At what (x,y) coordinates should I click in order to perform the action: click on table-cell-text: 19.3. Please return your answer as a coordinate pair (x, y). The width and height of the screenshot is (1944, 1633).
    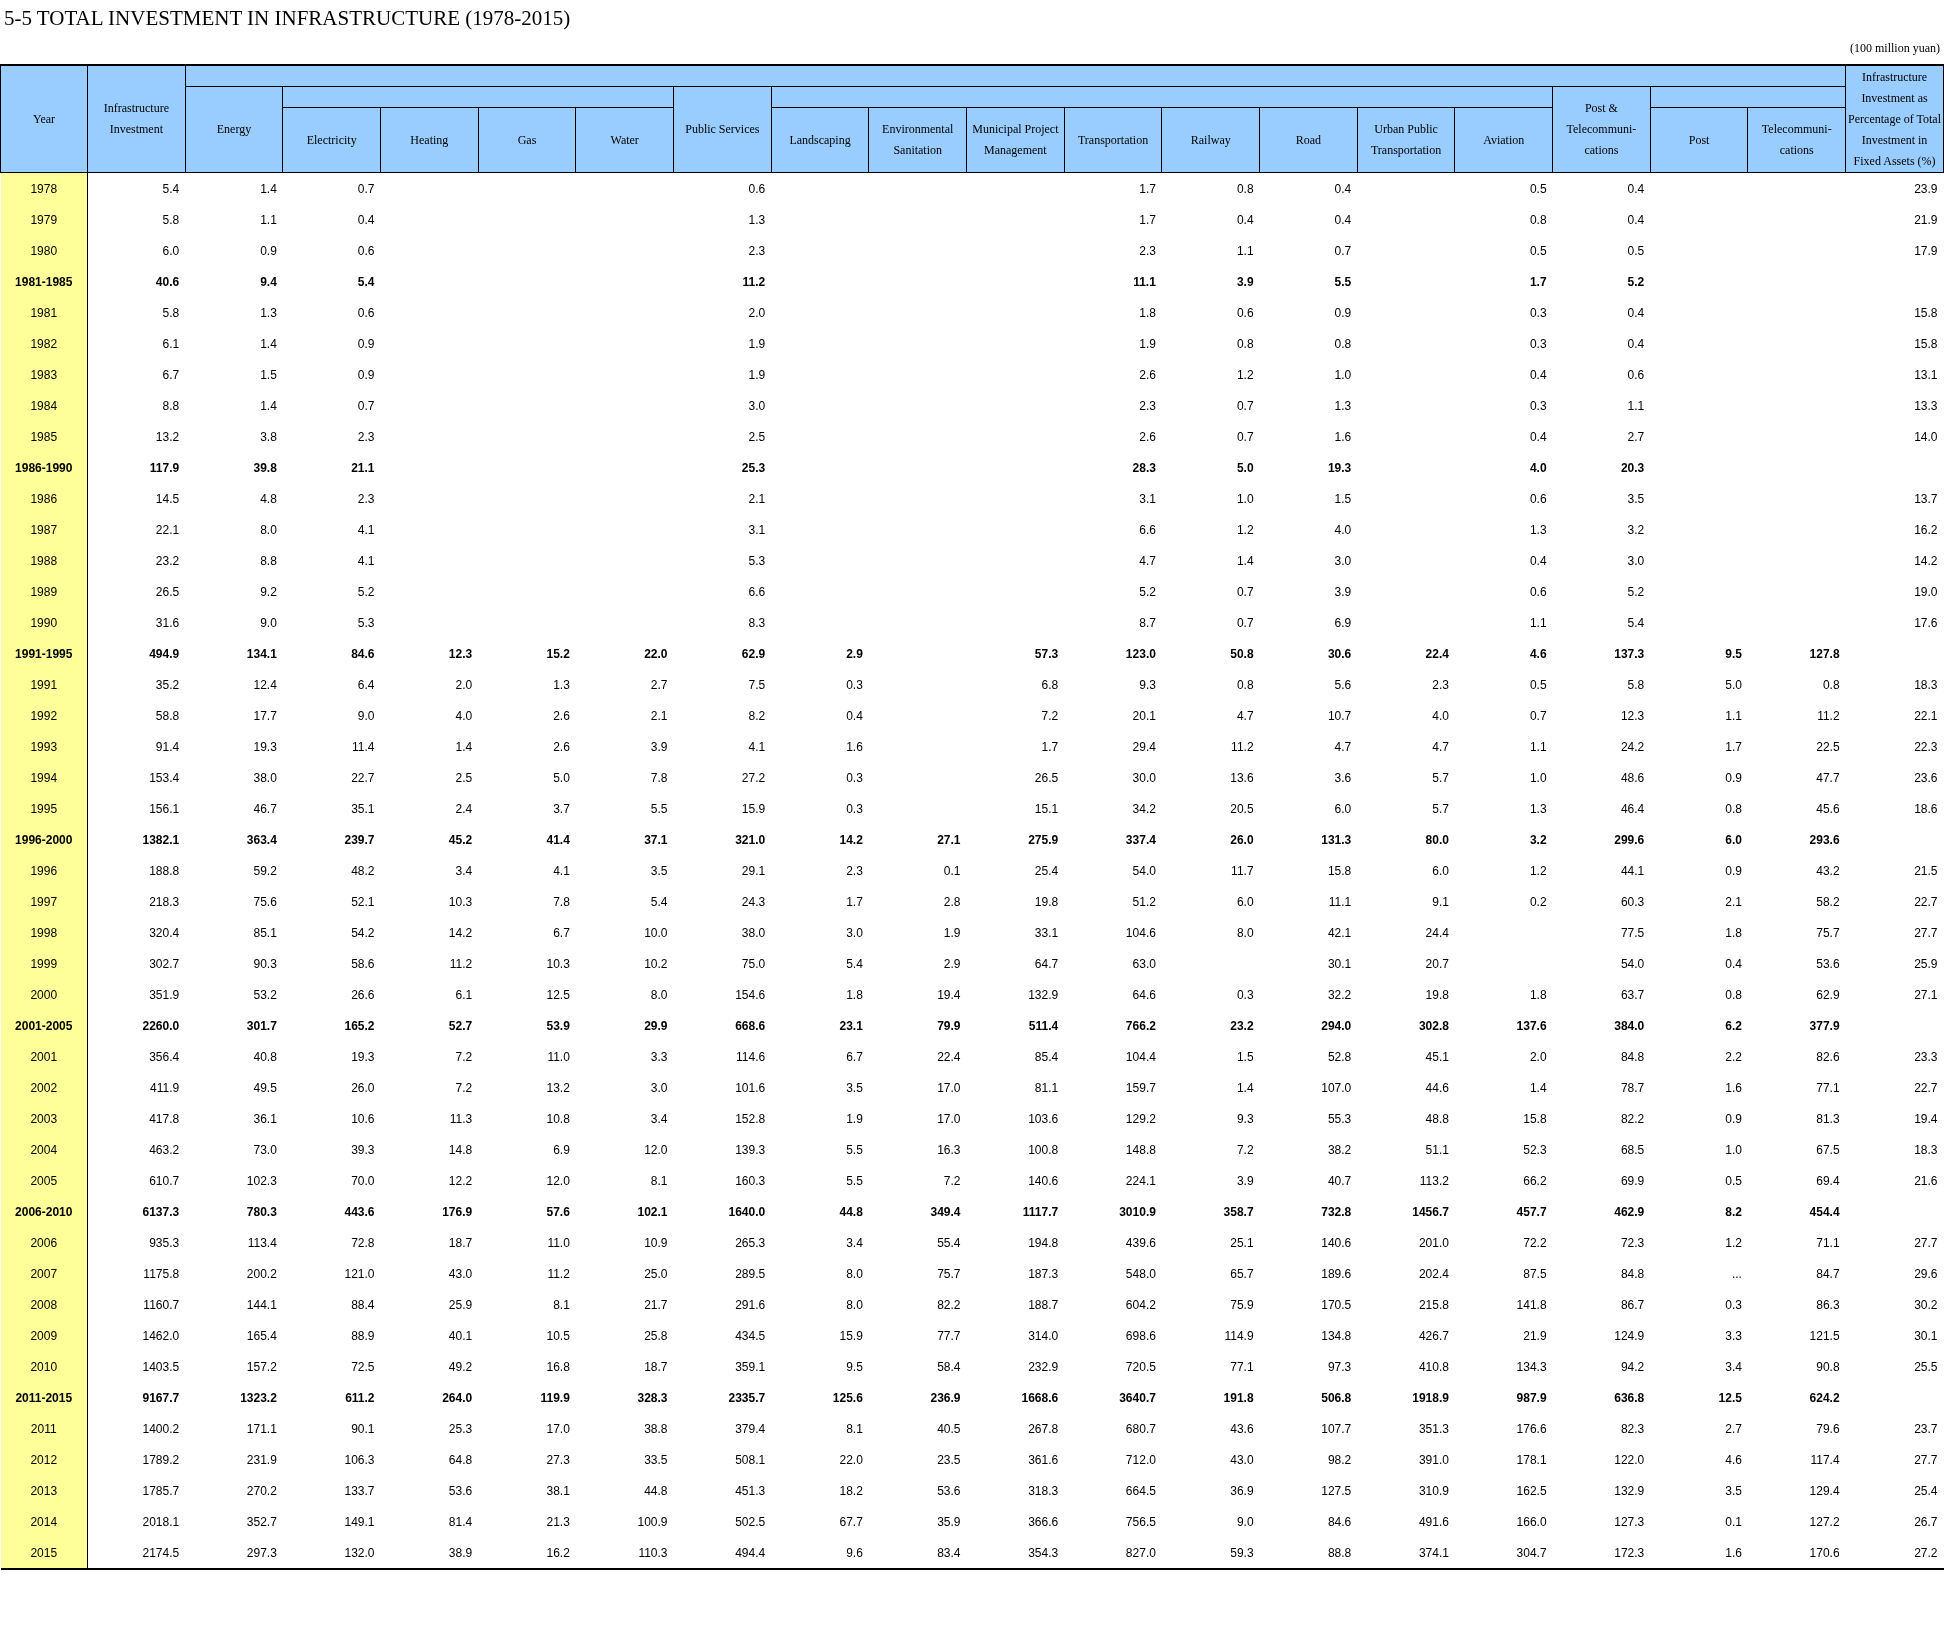
    Looking at the image, I should click on (363, 1057).